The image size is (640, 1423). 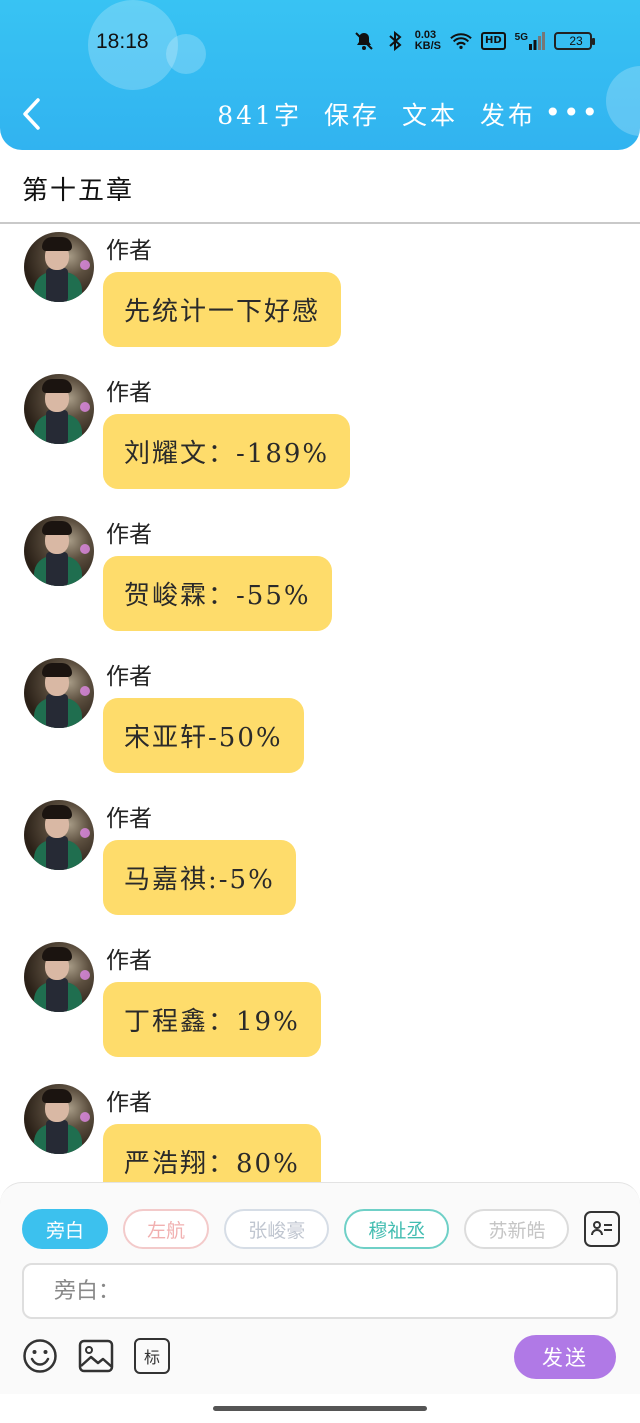 I want to click on status-bar: 18:18 0.03 KB/S HD 5G 23, so click(x=320, y=42).